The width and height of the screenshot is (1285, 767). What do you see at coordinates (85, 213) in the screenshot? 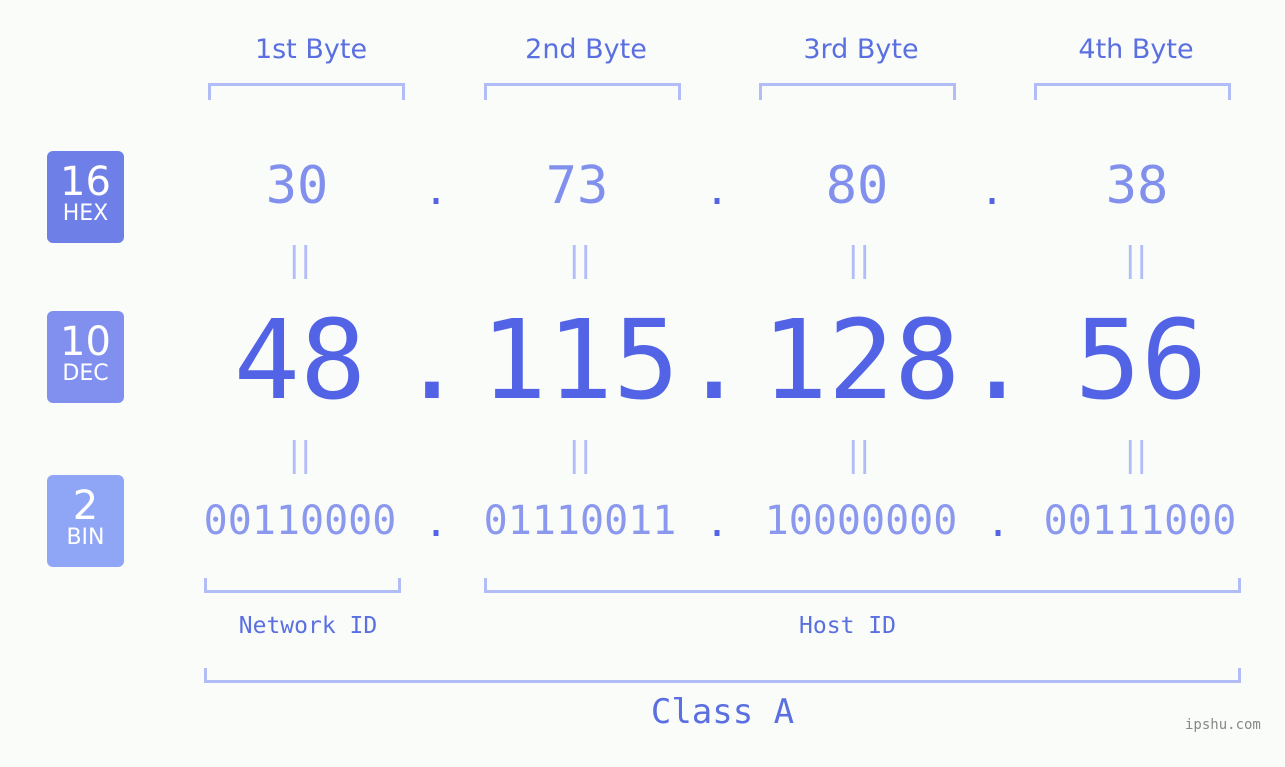
I see `hex-badge-label: HEX` at bounding box center [85, 213].